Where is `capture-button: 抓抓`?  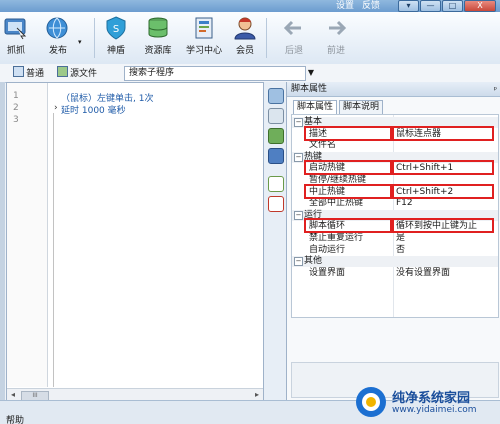
capture-button: 抓抓 is located at coordinates (16, 38).